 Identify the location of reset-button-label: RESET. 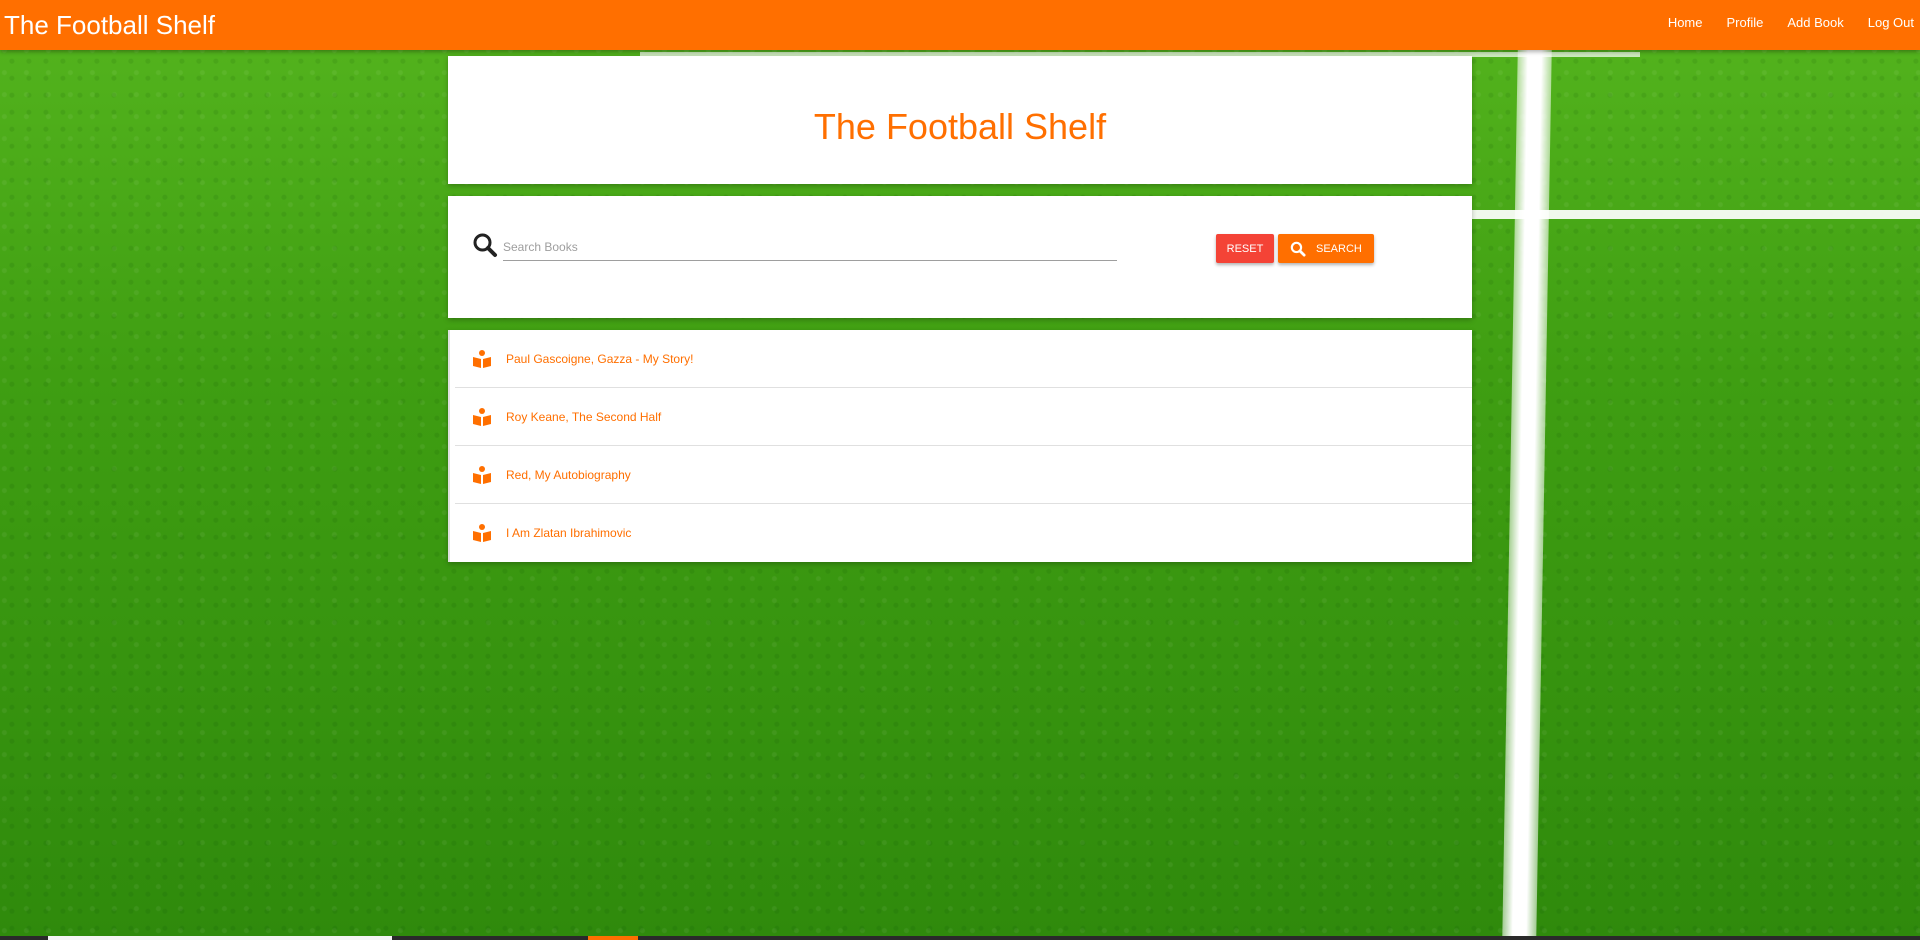
(1245, 248).